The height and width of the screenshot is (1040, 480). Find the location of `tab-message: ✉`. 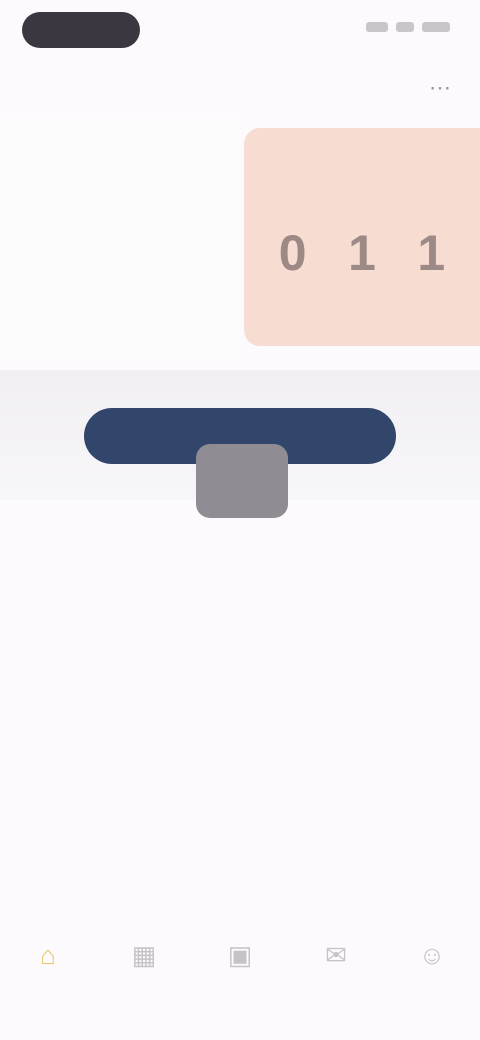

tab-message: ✉ is located at coordinates (336, 955).